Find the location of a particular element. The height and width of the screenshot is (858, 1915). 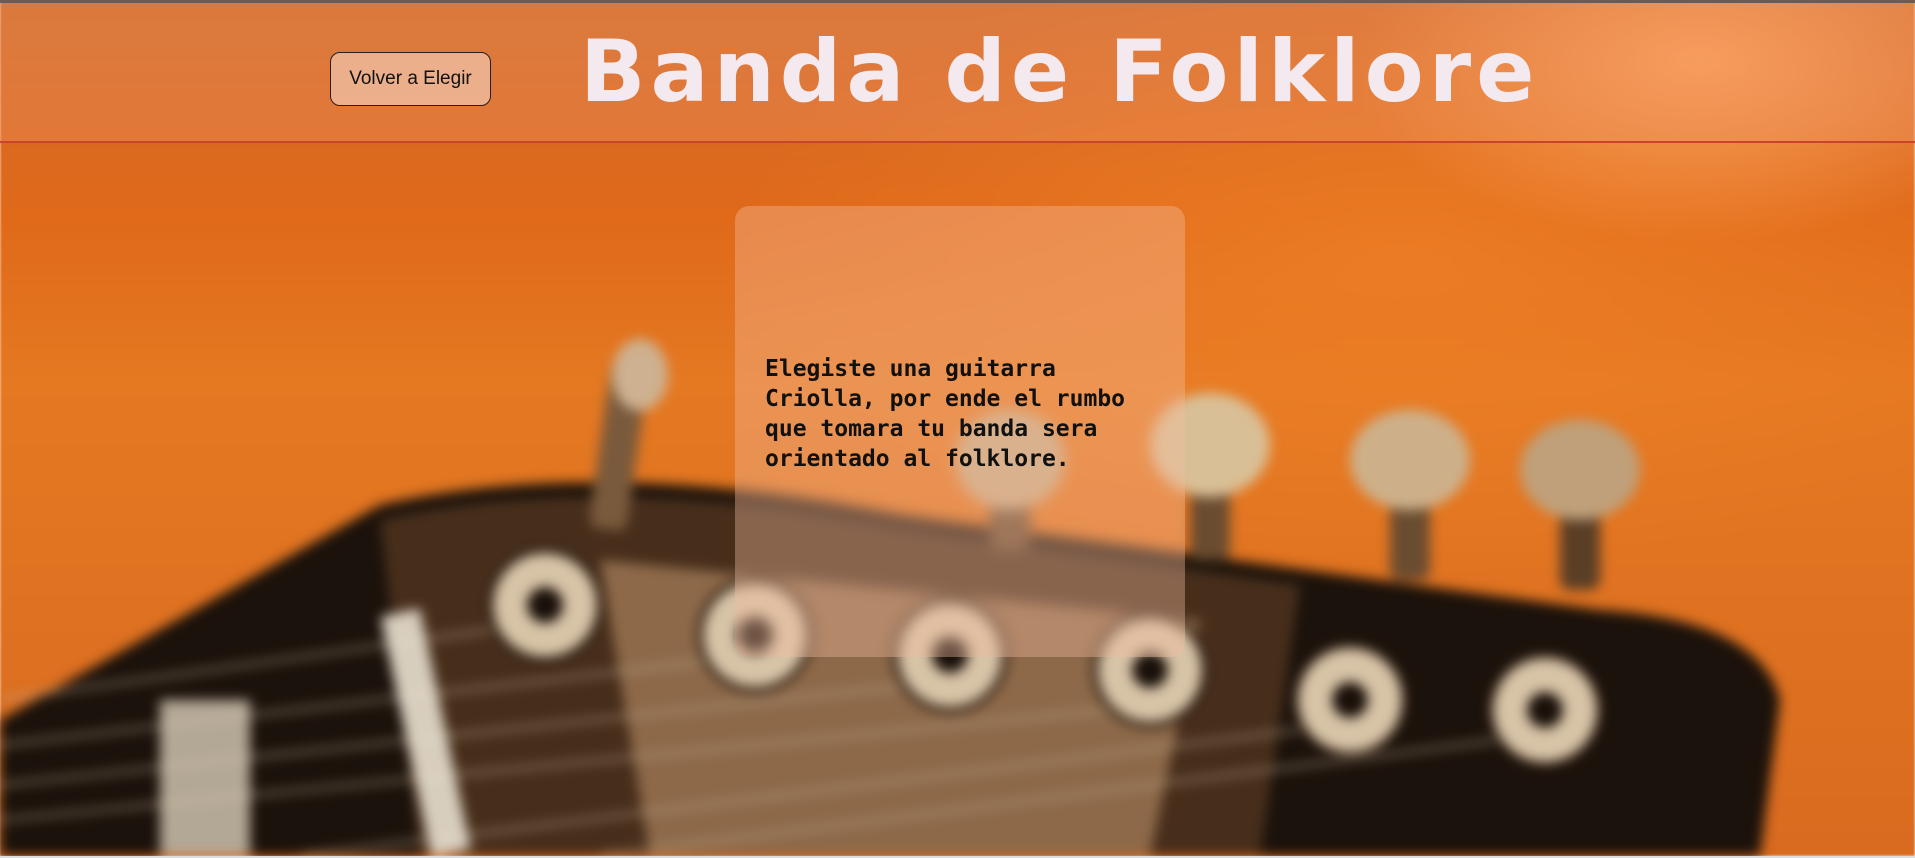

page-title: Banda de Folklore is located at coordinates (1060, 72).